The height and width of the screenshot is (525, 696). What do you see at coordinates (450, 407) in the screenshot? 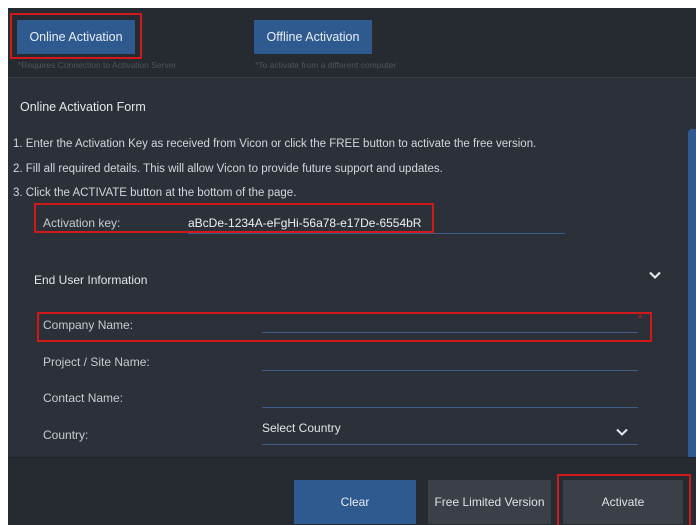
I see `contact-name-input` at bounding box center [450, 407].